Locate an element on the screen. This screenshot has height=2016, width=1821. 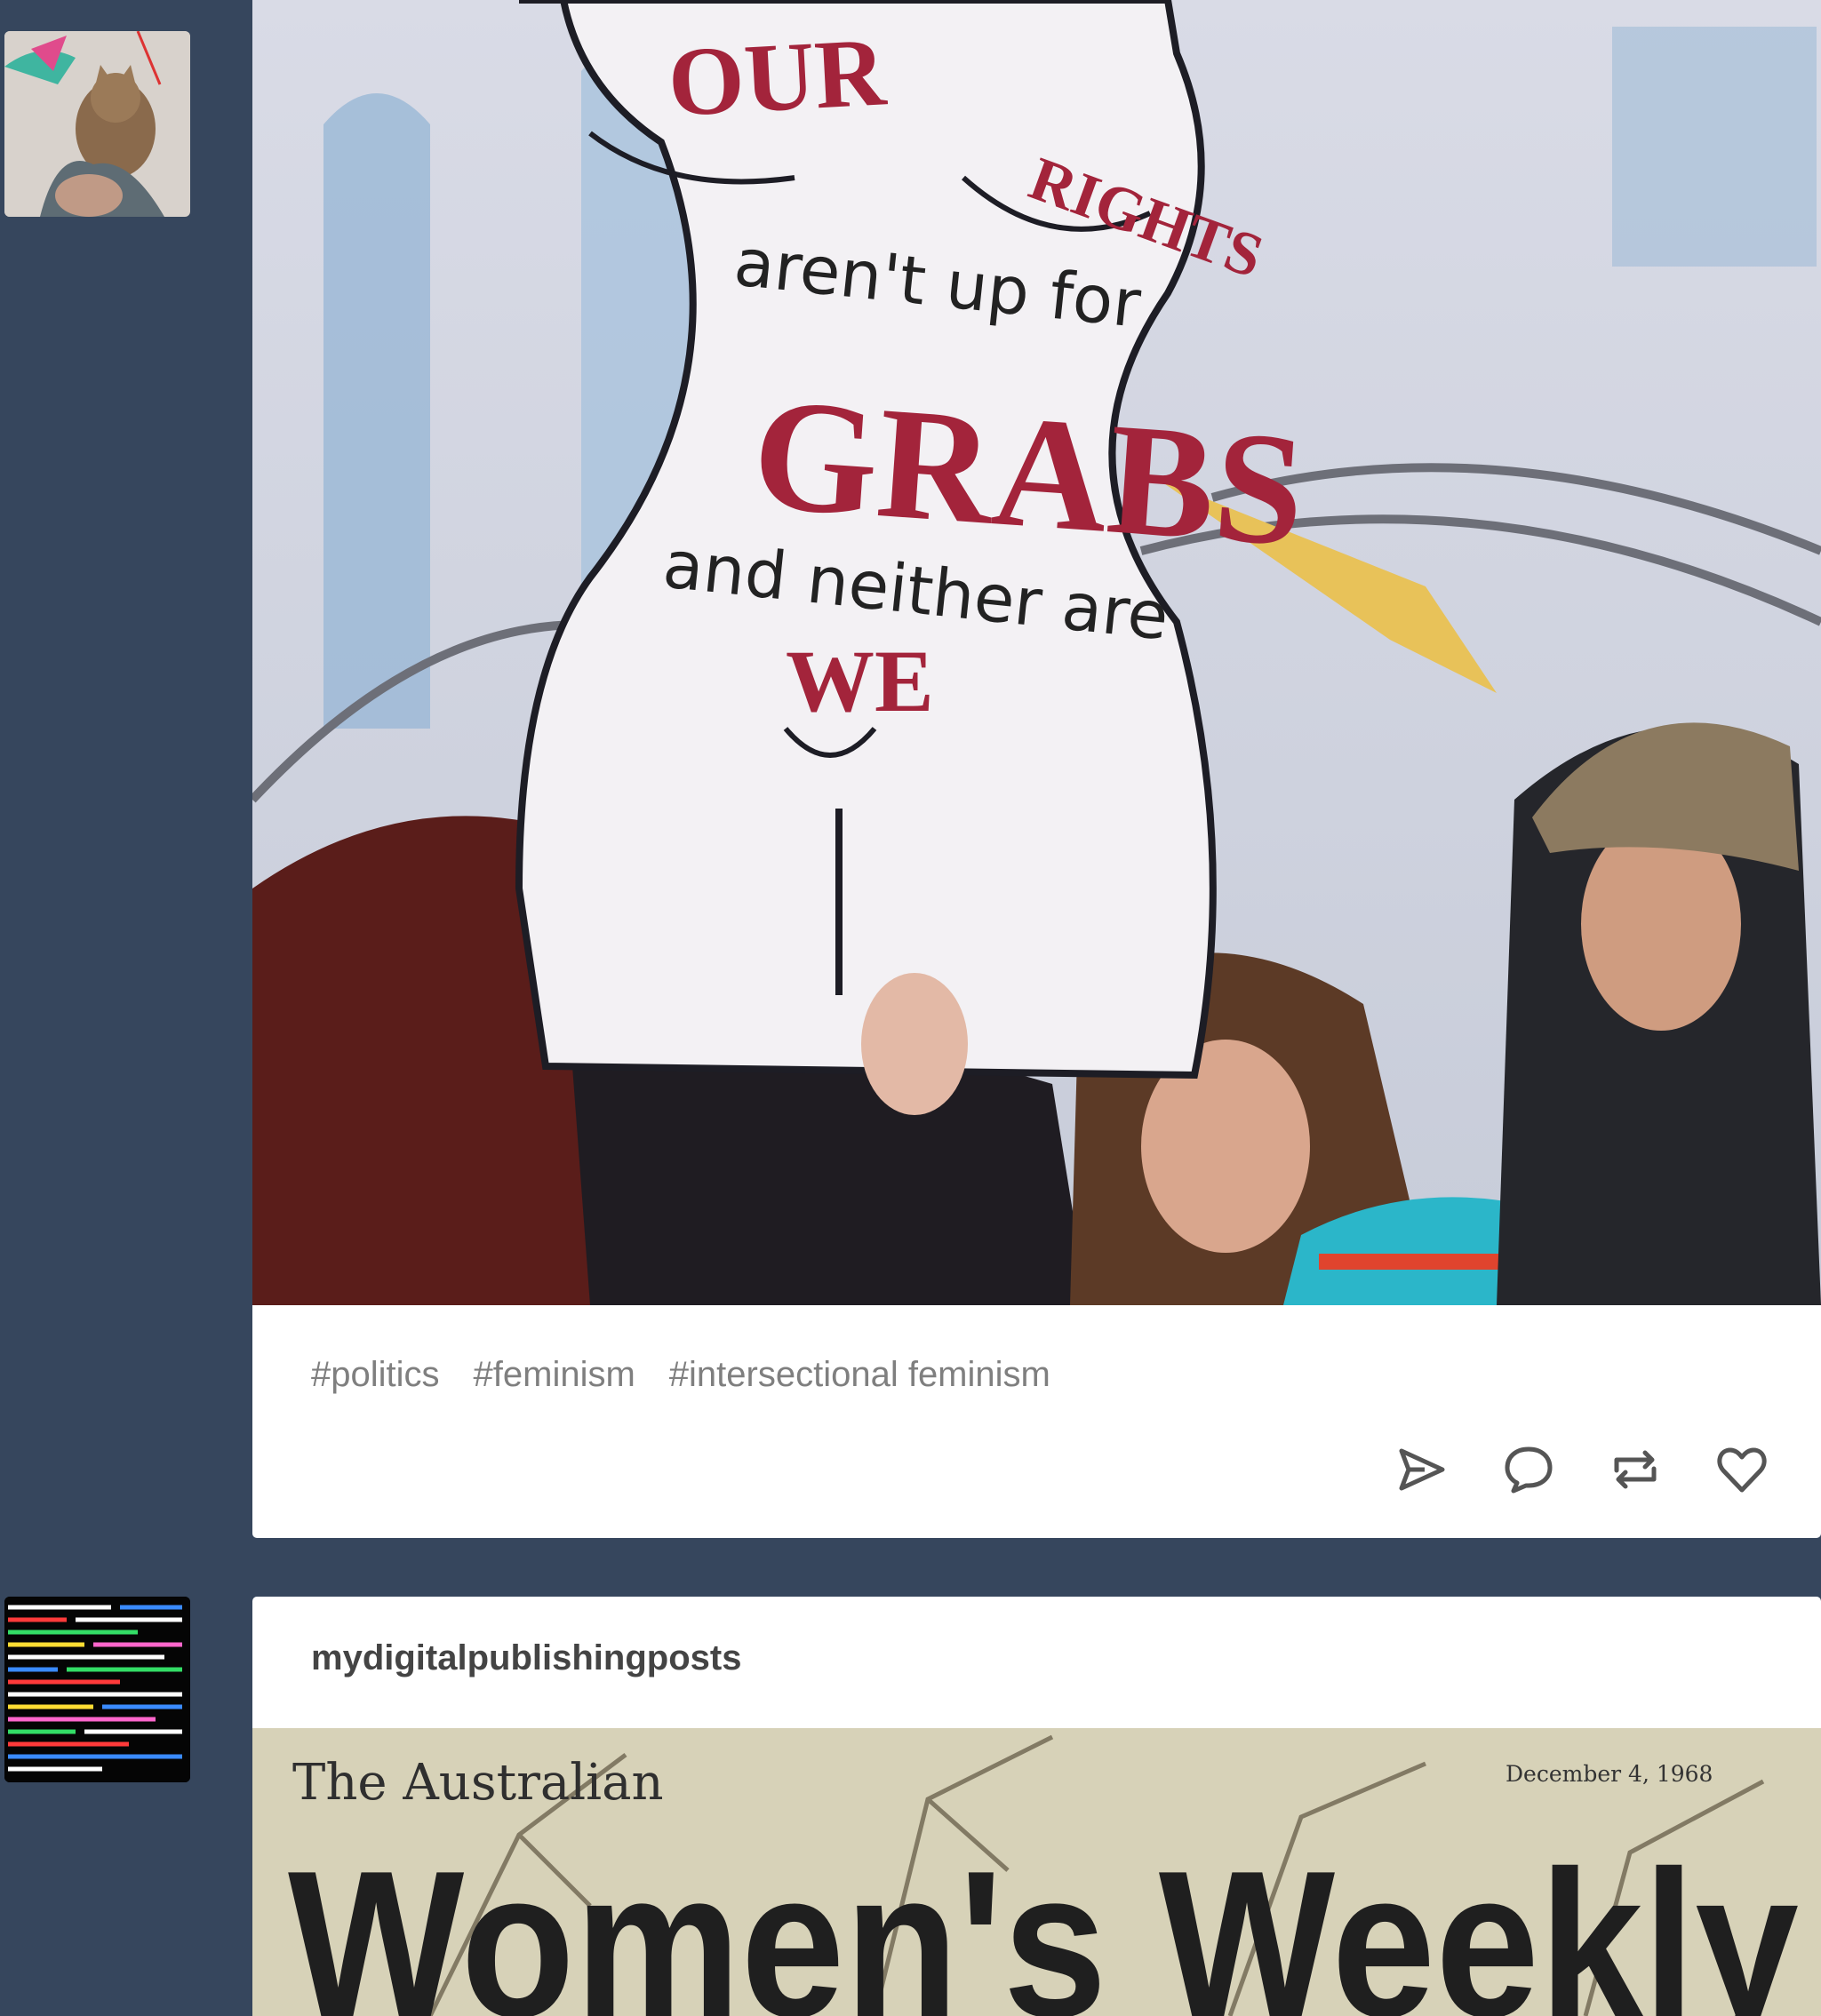
issue-date: December 4, 1968 is located at coordinates (1610, 1774).